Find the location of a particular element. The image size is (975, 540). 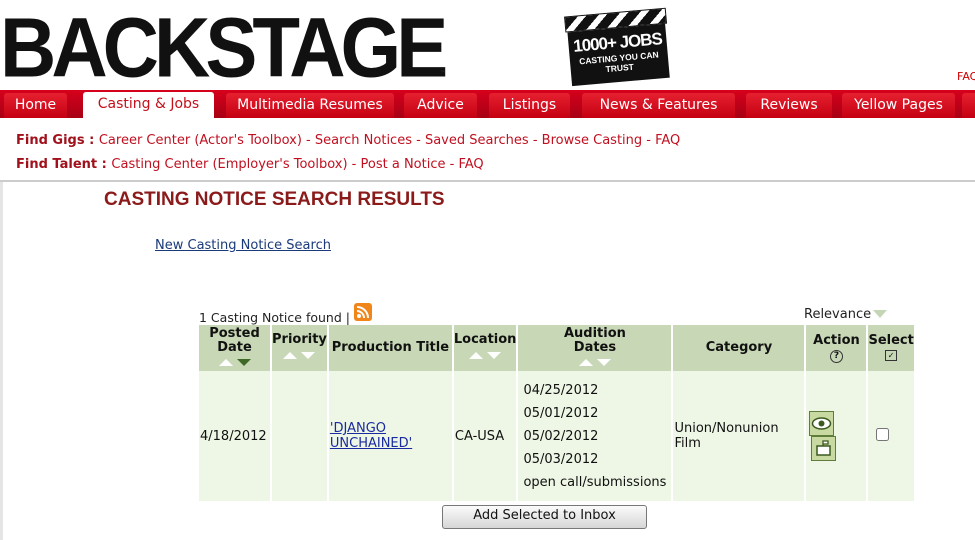

tab-reviews: Reviews is located at coordinates (789, 105).